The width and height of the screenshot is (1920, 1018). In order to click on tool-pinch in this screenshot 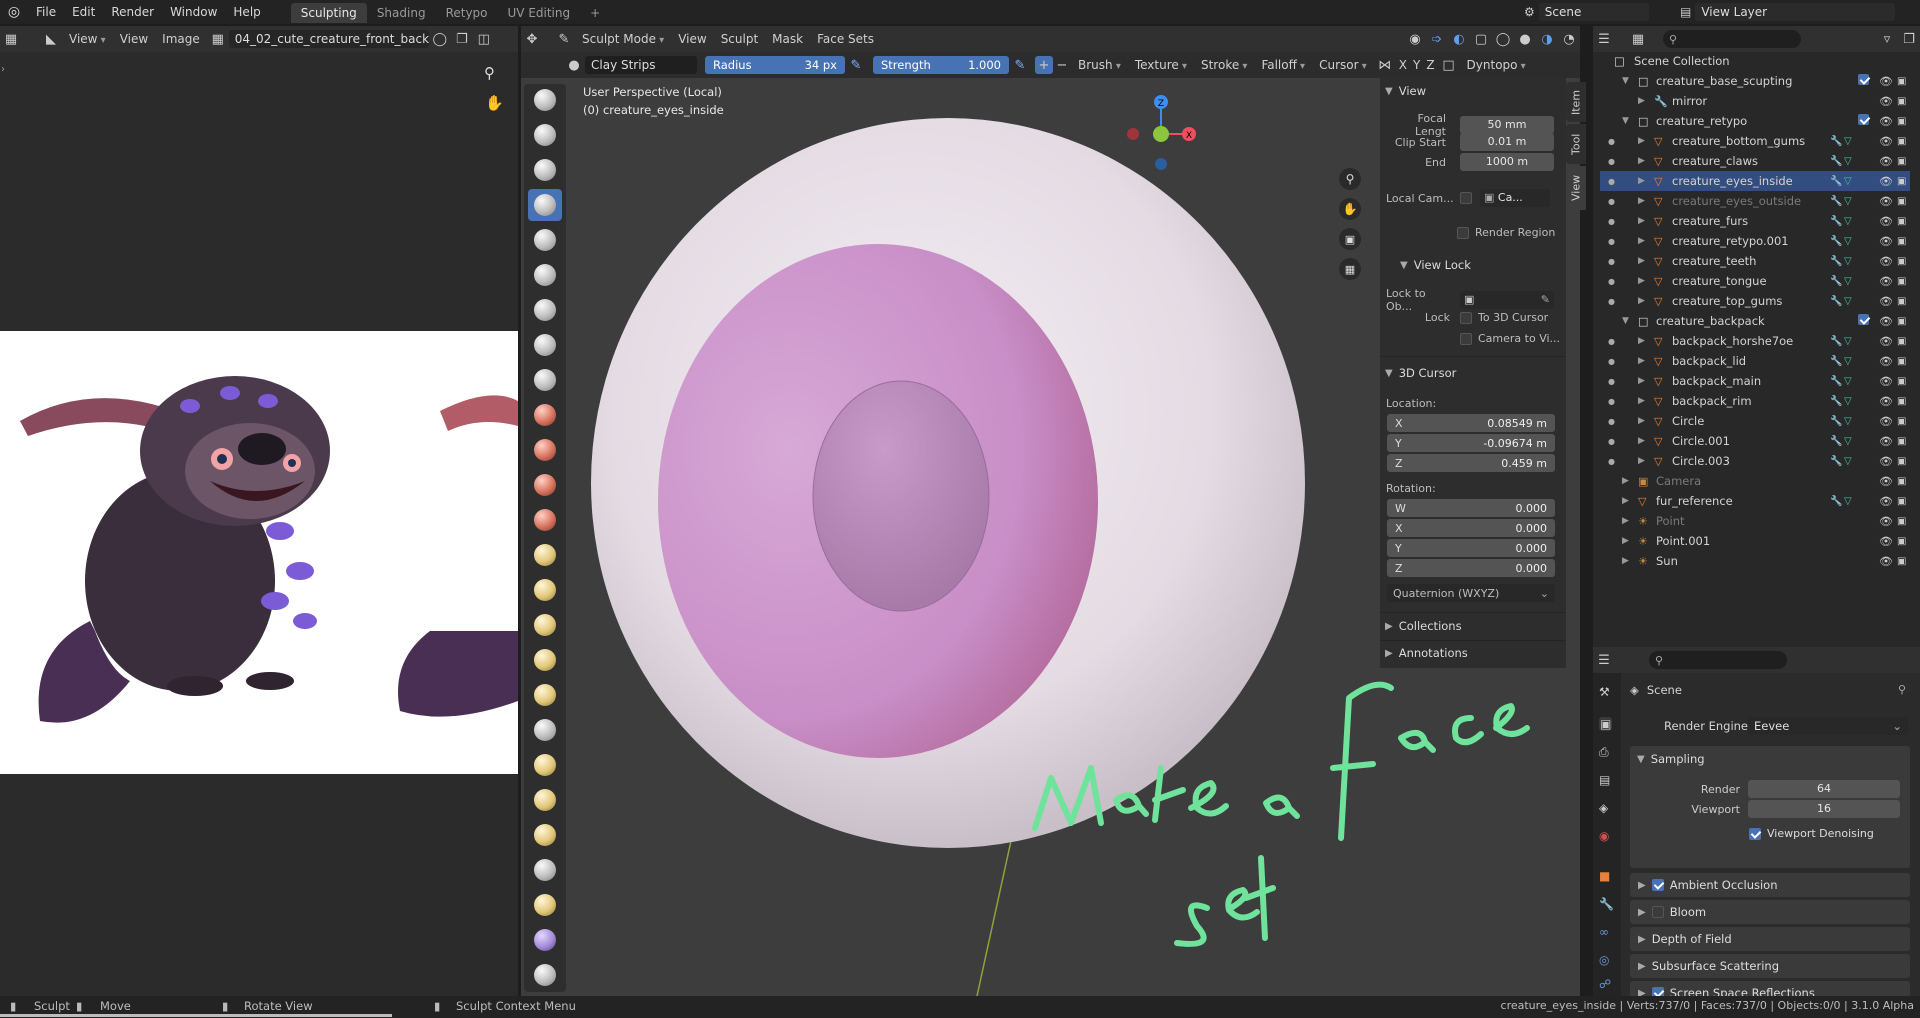, I will do `click(545, 590)`.